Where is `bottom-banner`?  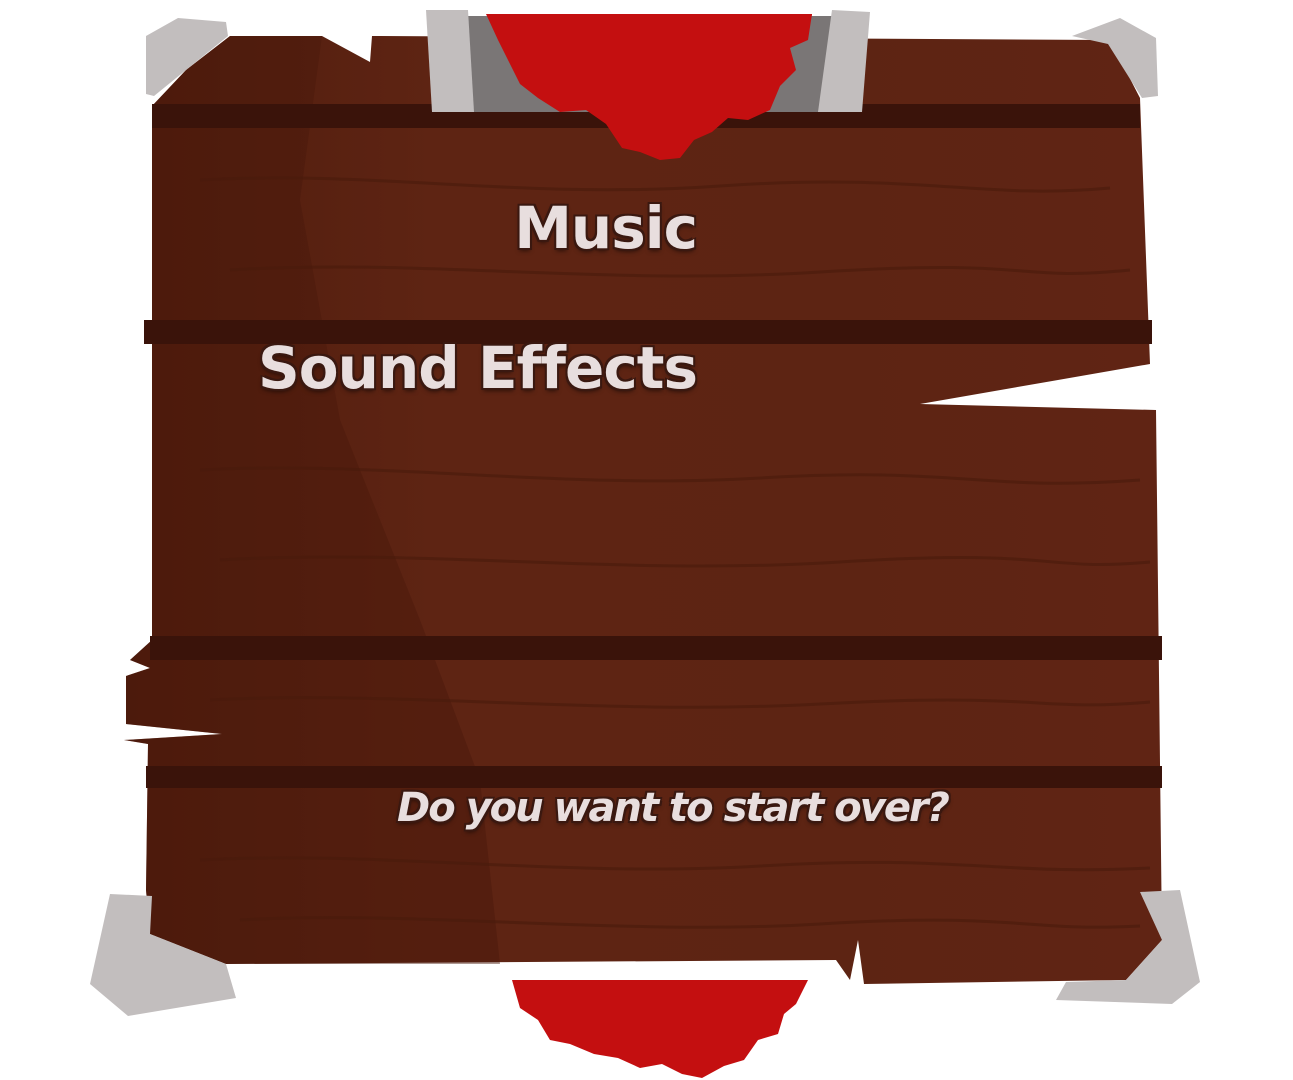 bottom-banner is located at coordinates (660, 1029).